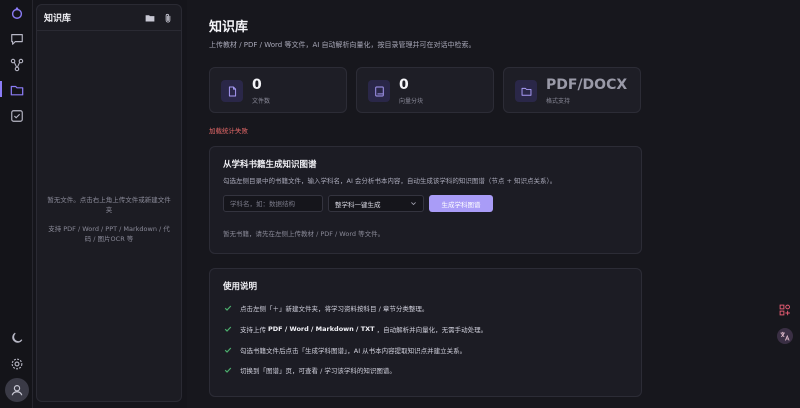  I want to click on user-avatar, so click(17, 390).